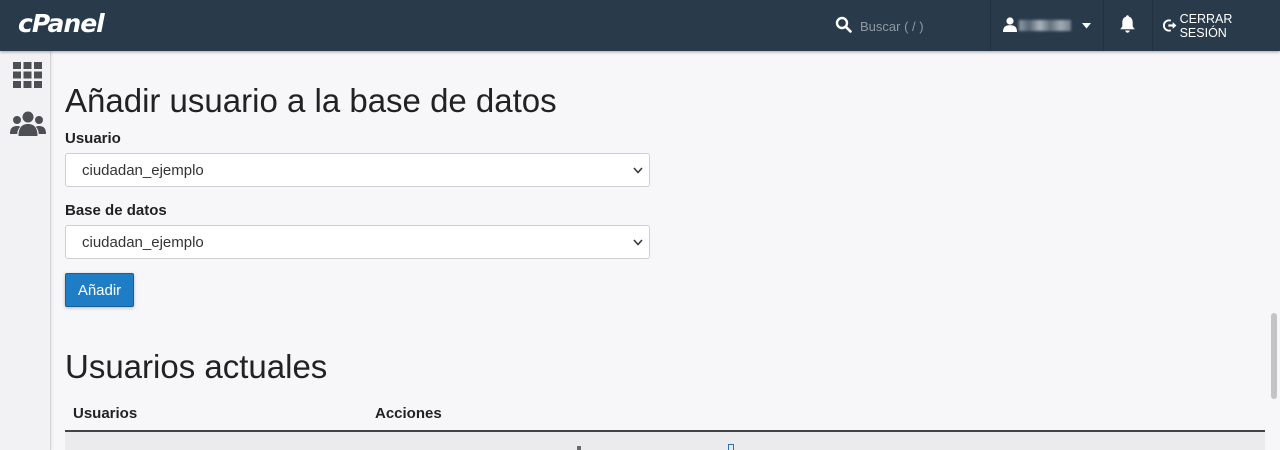 The image size is (1280, 450). Describe the element at coordinates (408, 413) in the screenshot. I see `column-header-actions: Acciones` at that location.